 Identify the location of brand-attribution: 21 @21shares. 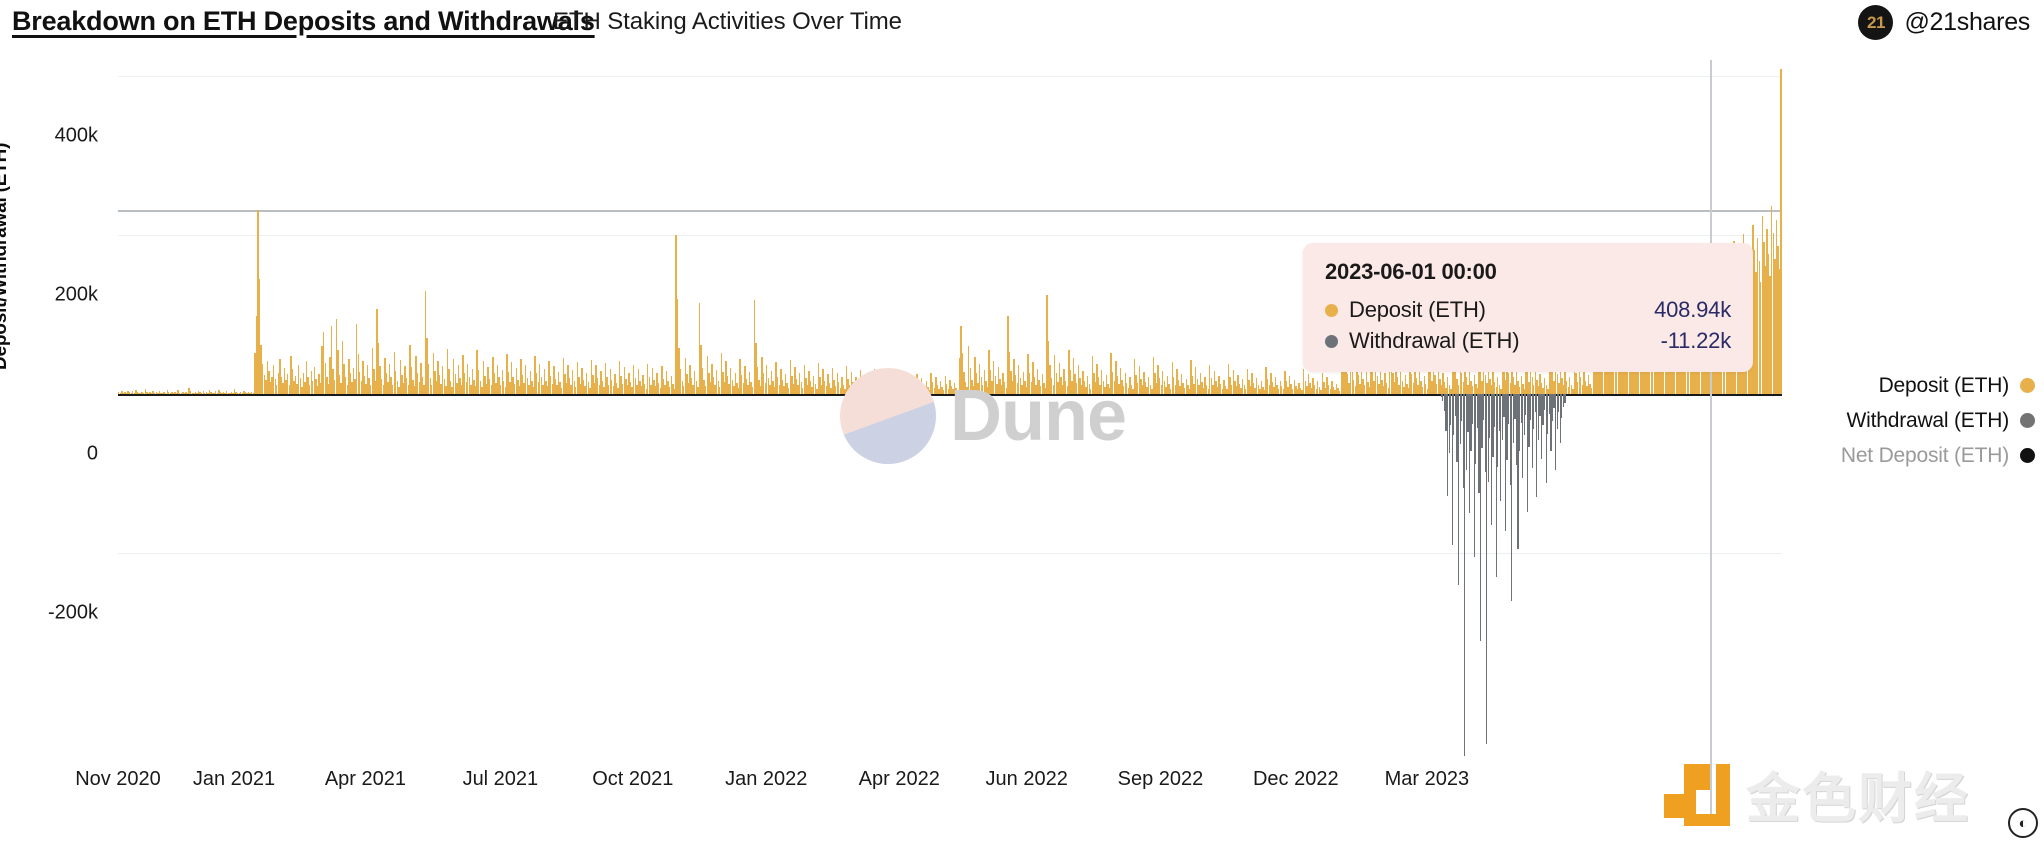
(1944, 22).